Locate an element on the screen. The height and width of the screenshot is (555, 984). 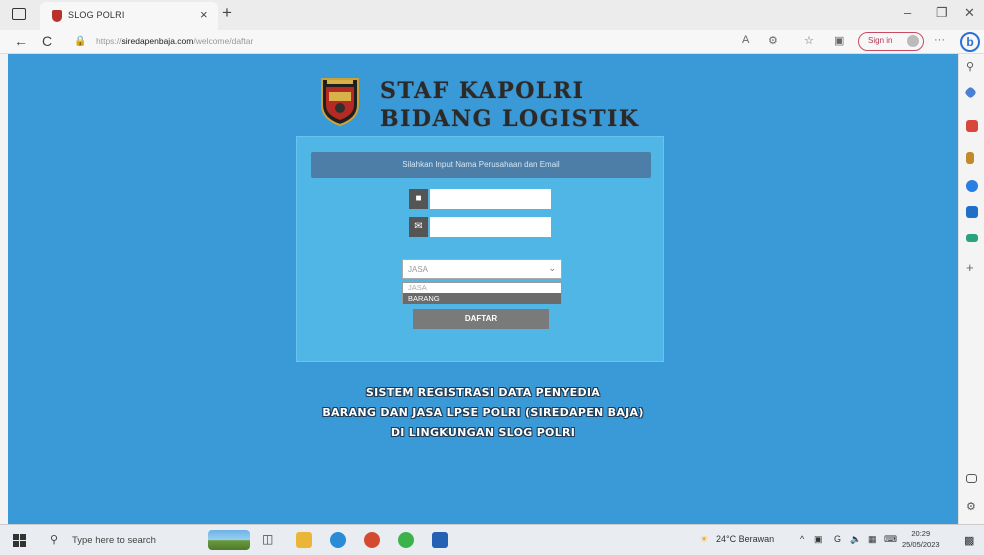
tab-title: SLOG POLRI is located at coordinates (96, 15).